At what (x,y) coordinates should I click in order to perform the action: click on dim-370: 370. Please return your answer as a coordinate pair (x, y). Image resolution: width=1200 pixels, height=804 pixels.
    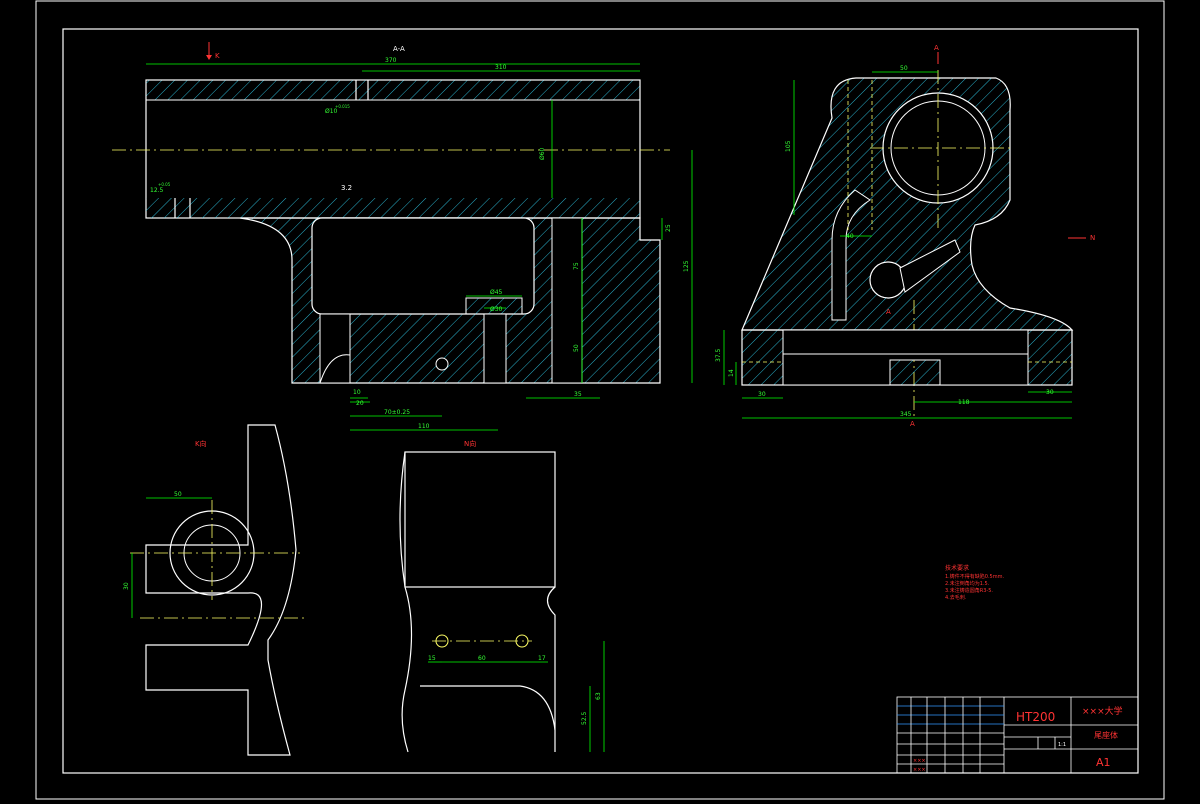
    Looking at the image, I should click on (391, 60).